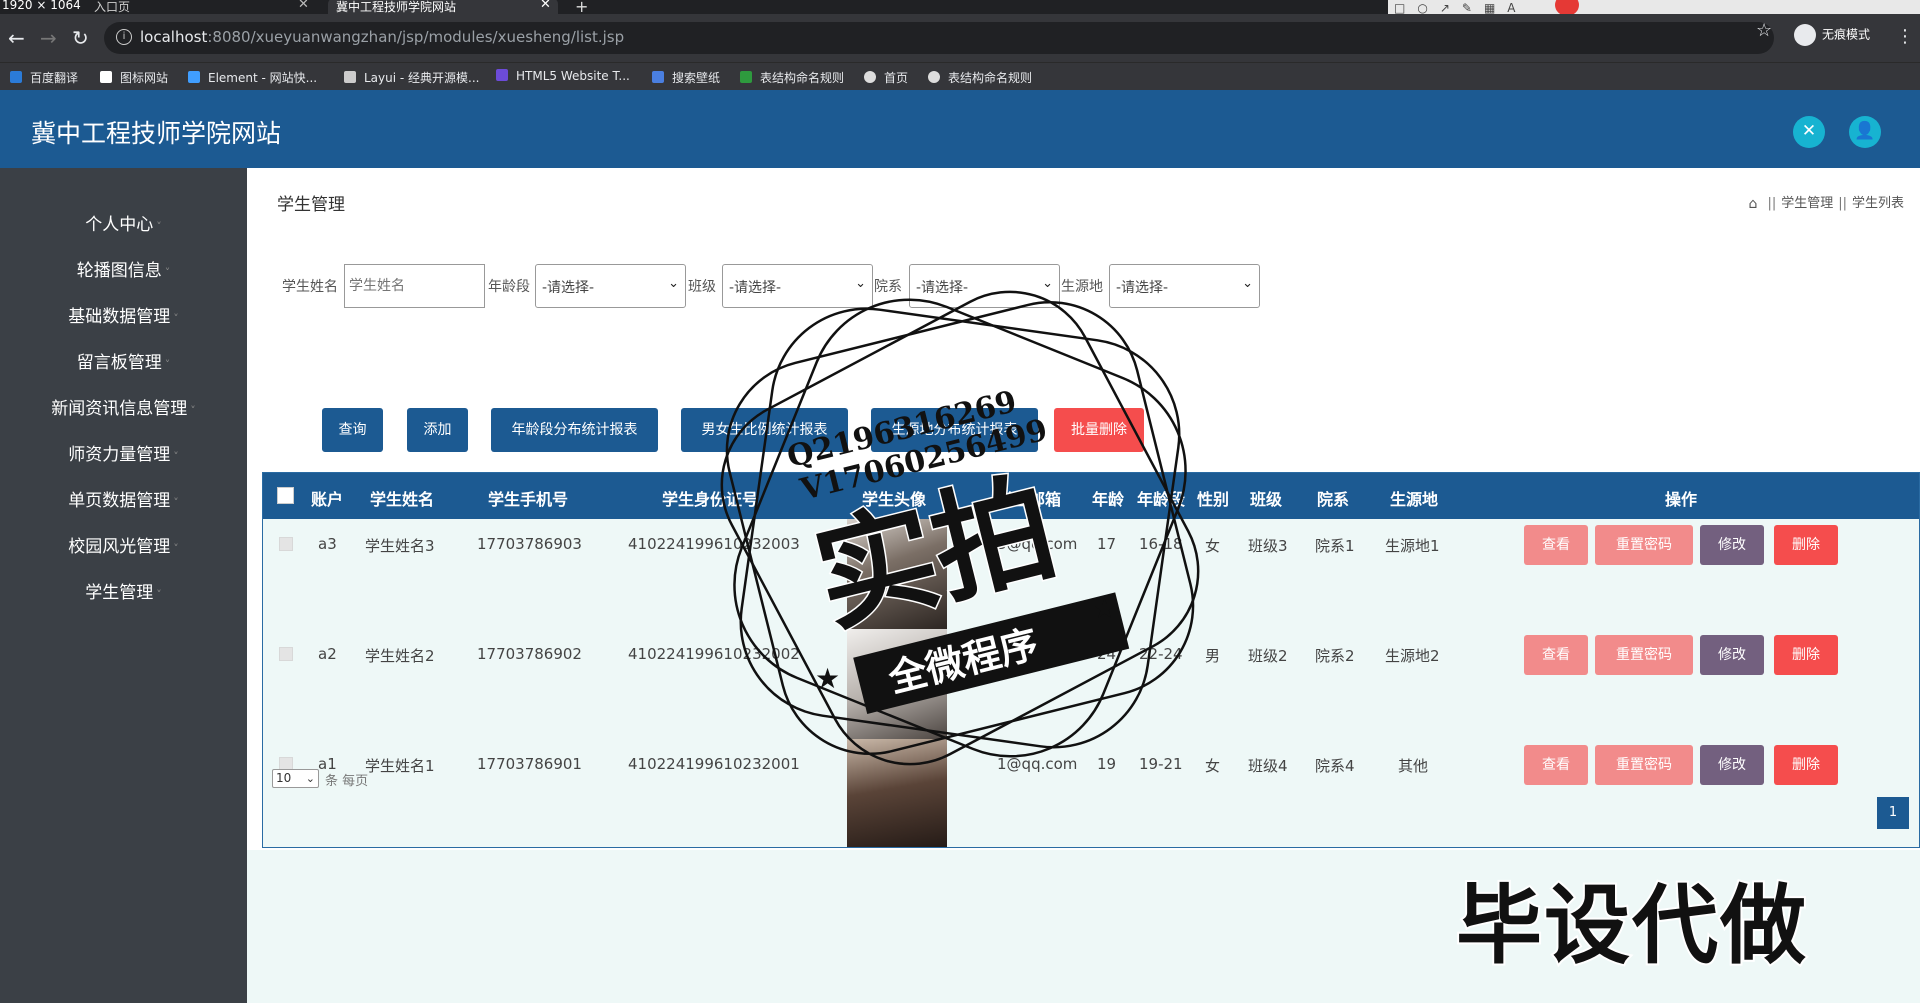 The height and width of the screenshot is (1003, 1920). Describe the element at coordinates (327, 499) in the screenshot. I see `col-header: 账户` at that location.